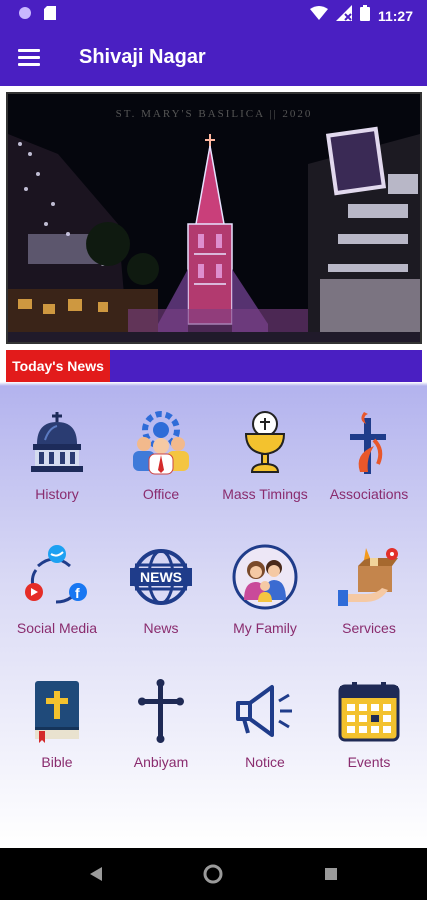 The image size is (427, 900). Describe the element at coordinates (369, 443) in the screenshot. I see `dove-cross-icon` at that location.